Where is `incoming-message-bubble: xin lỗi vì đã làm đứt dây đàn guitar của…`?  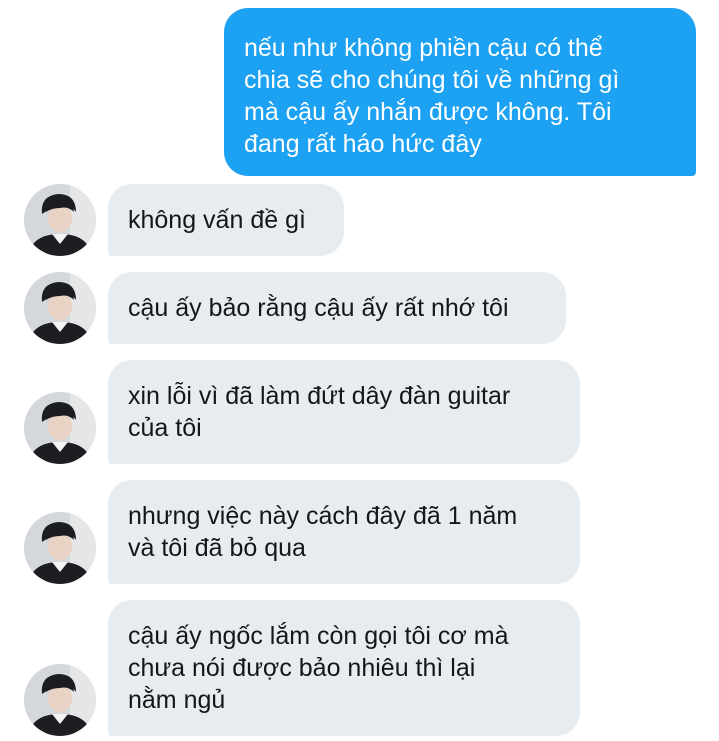
incoming-message-bubble: xin lỗi vì đã làm đứt dây đàn guitar của… is located at coordinates (344, 412).